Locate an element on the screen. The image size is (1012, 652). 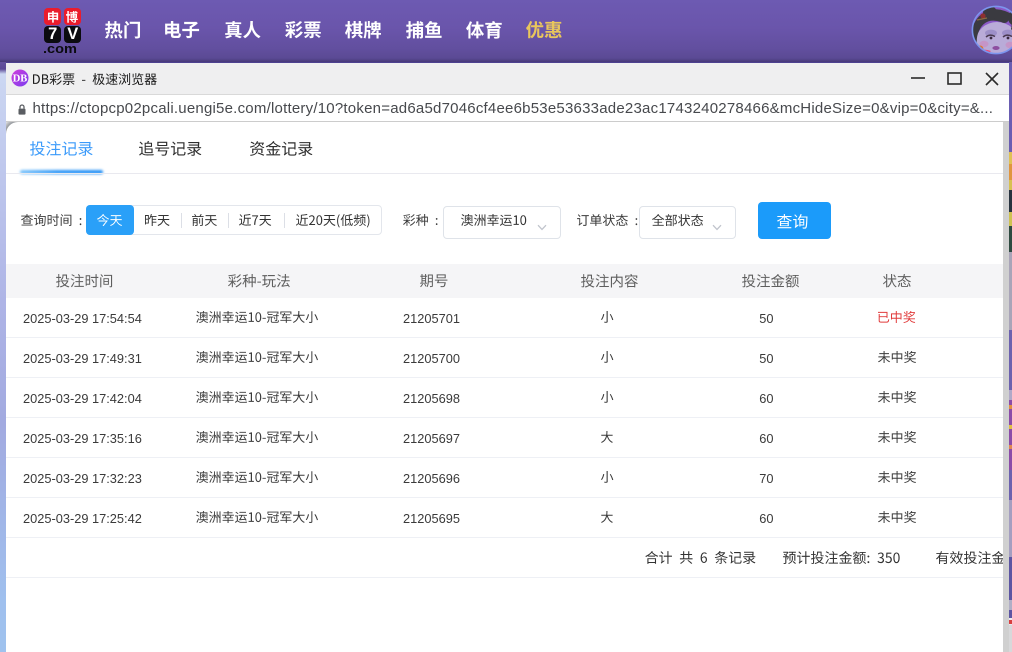
svg-text: DB is located at coordinates (20, 78).